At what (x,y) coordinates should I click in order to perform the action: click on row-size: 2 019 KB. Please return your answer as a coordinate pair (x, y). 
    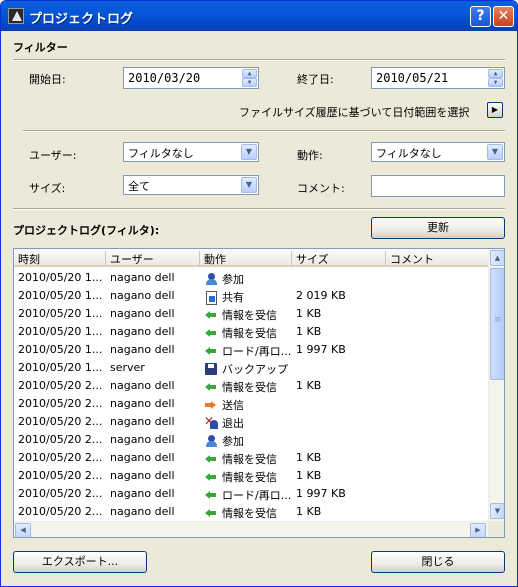
    Looking at the image, I should click on (321, 295).